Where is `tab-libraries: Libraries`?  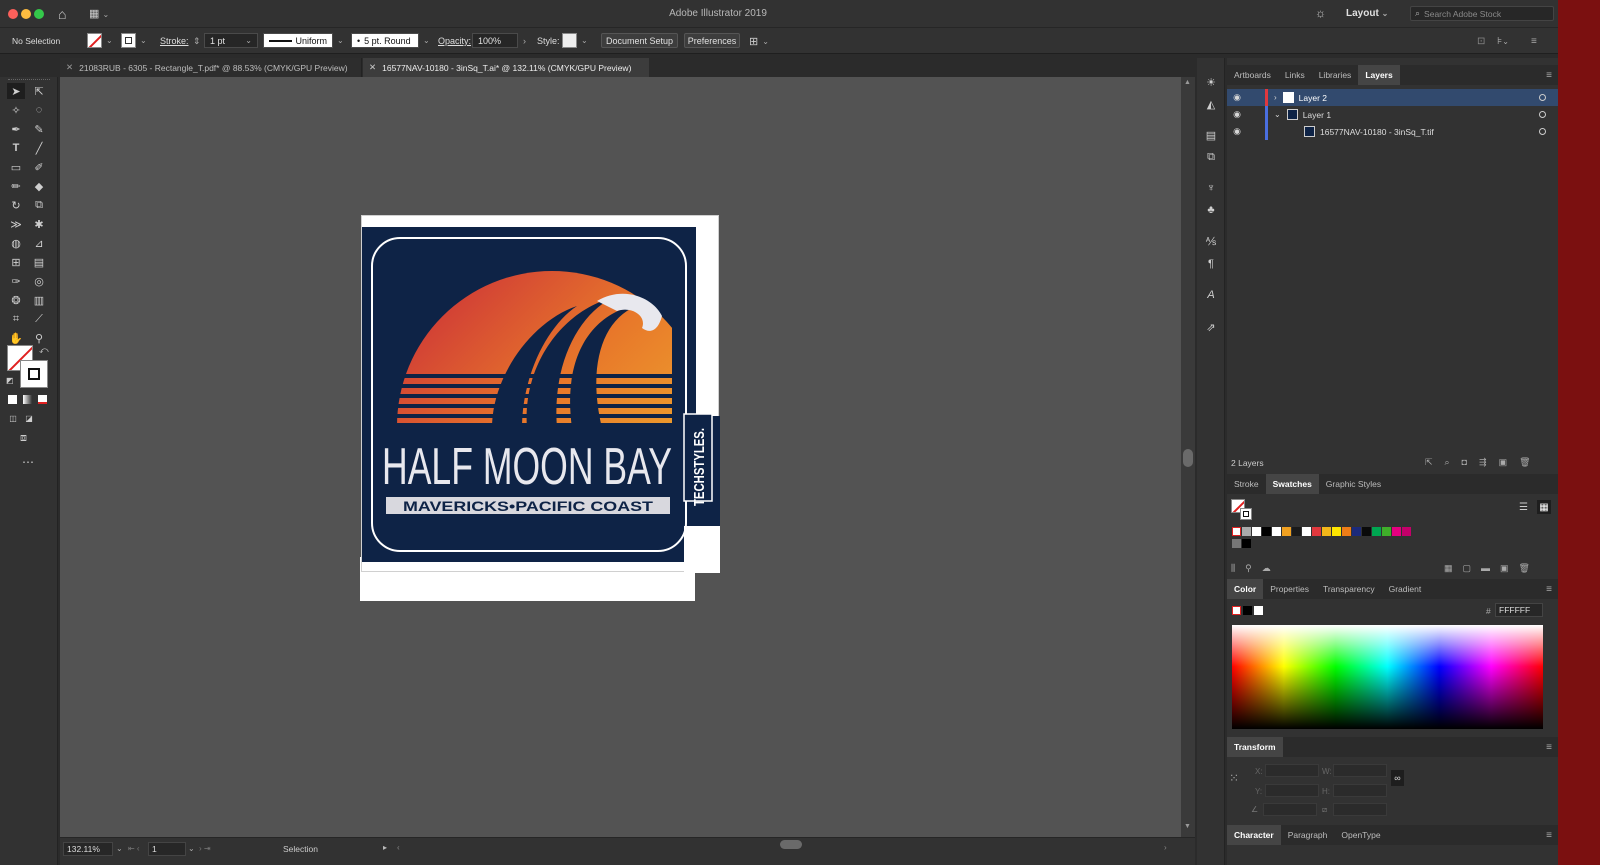
tab-libraries: Libraries is located at coordinates (1335, 75).